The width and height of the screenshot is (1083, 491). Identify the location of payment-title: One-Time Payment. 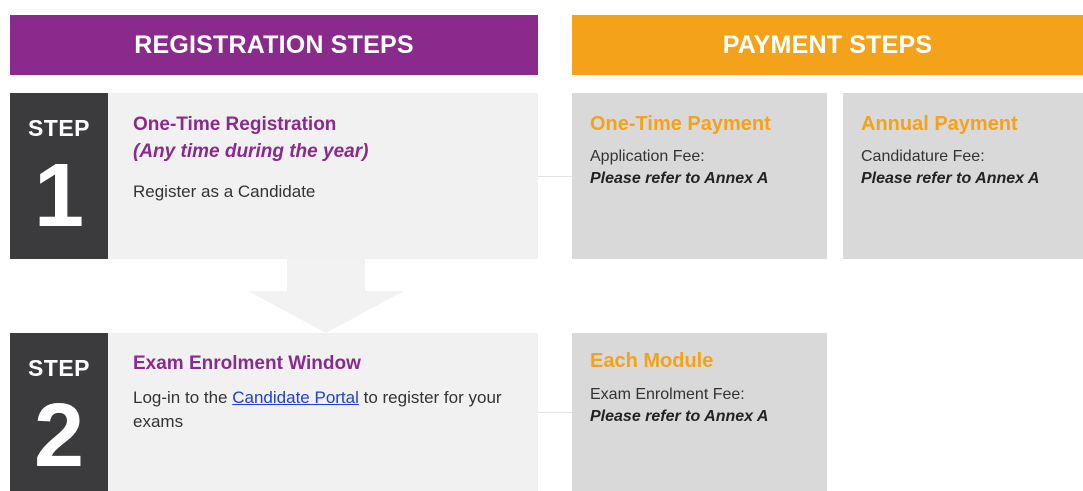
(680, 124).